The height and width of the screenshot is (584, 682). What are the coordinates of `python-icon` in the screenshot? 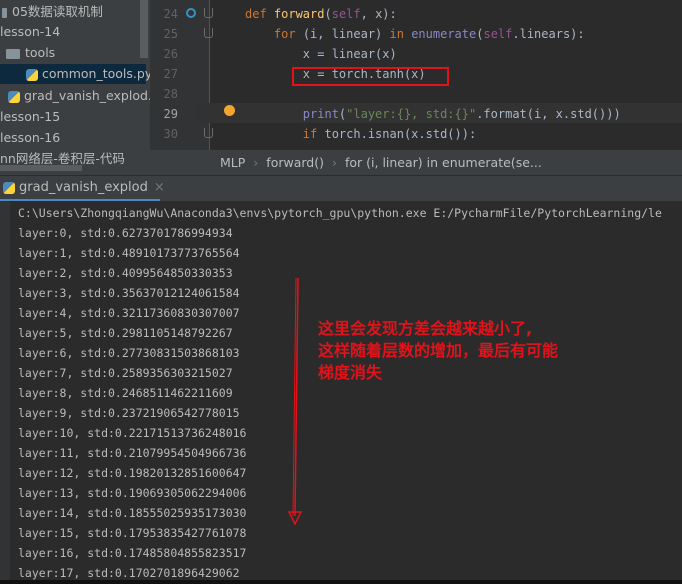 It's located at (9, 187).